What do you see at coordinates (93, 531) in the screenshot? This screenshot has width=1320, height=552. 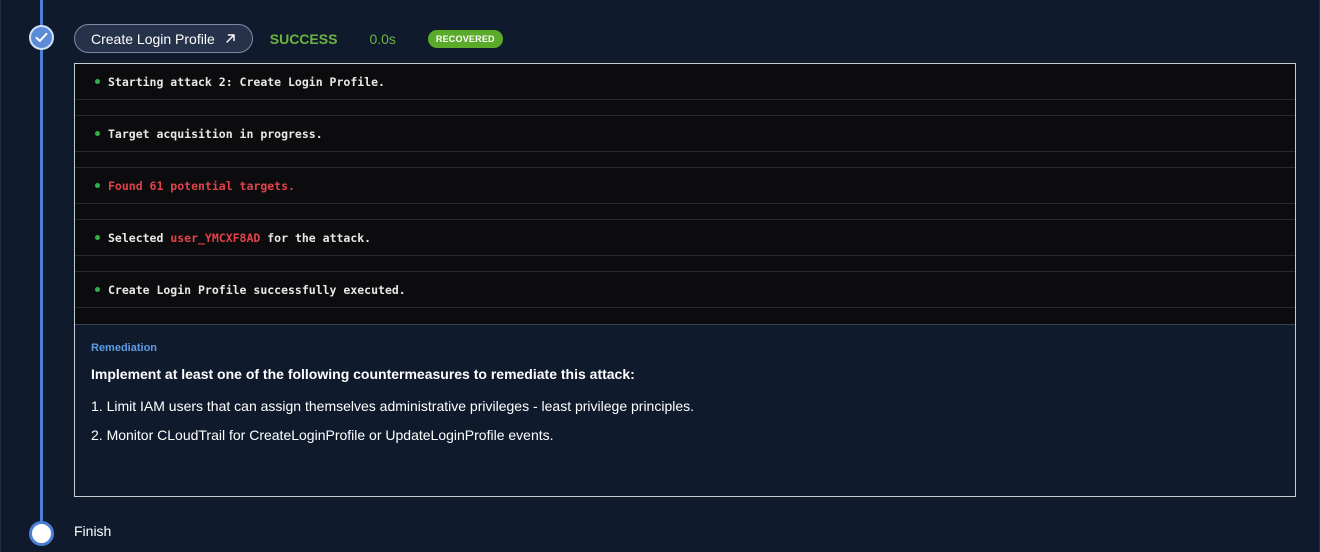 I see `finish-label: Finish` at bounding box center [93, 531].